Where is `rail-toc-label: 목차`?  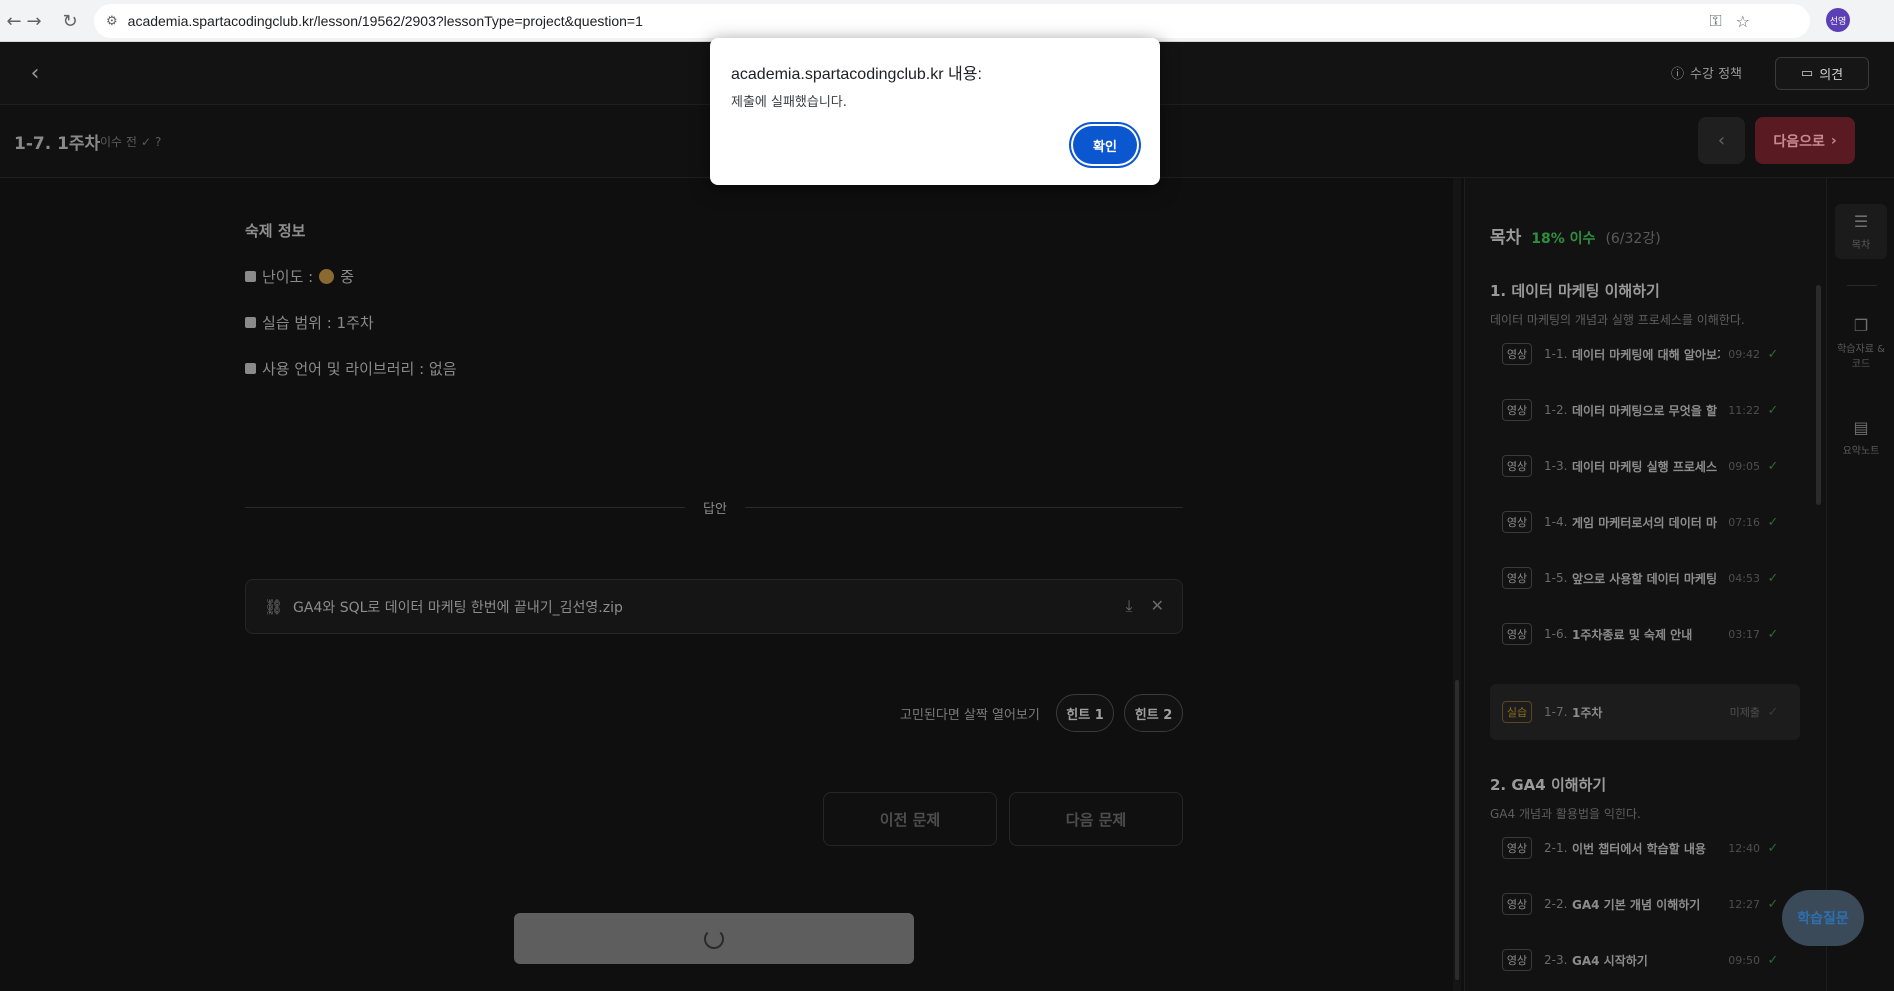 rail-toc-label: 목차 is located at coordinates (1861, 245).